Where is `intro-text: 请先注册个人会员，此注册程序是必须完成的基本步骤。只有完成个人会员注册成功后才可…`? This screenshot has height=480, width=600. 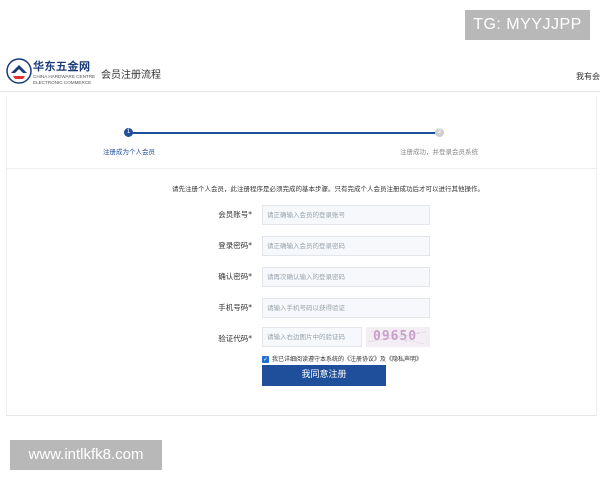
intro-text: 请先注册个人会员，此注册程序是必须完成的基本步骤。只有完成个人会员注册成功后才可… is located at coordinates (328, 189).